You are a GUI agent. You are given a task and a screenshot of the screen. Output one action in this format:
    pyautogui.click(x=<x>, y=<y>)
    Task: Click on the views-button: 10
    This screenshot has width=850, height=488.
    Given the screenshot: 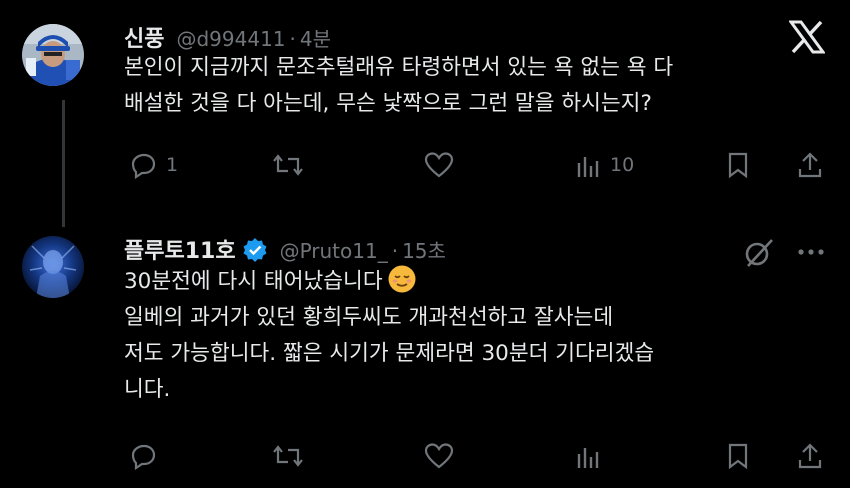 What is the action you would take?
    pyautogui.click(x=604, y=165)
    